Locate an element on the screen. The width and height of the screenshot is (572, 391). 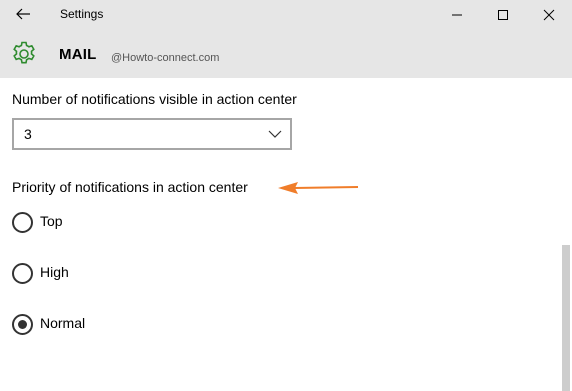
back-button is located at coordinates (23, 14).